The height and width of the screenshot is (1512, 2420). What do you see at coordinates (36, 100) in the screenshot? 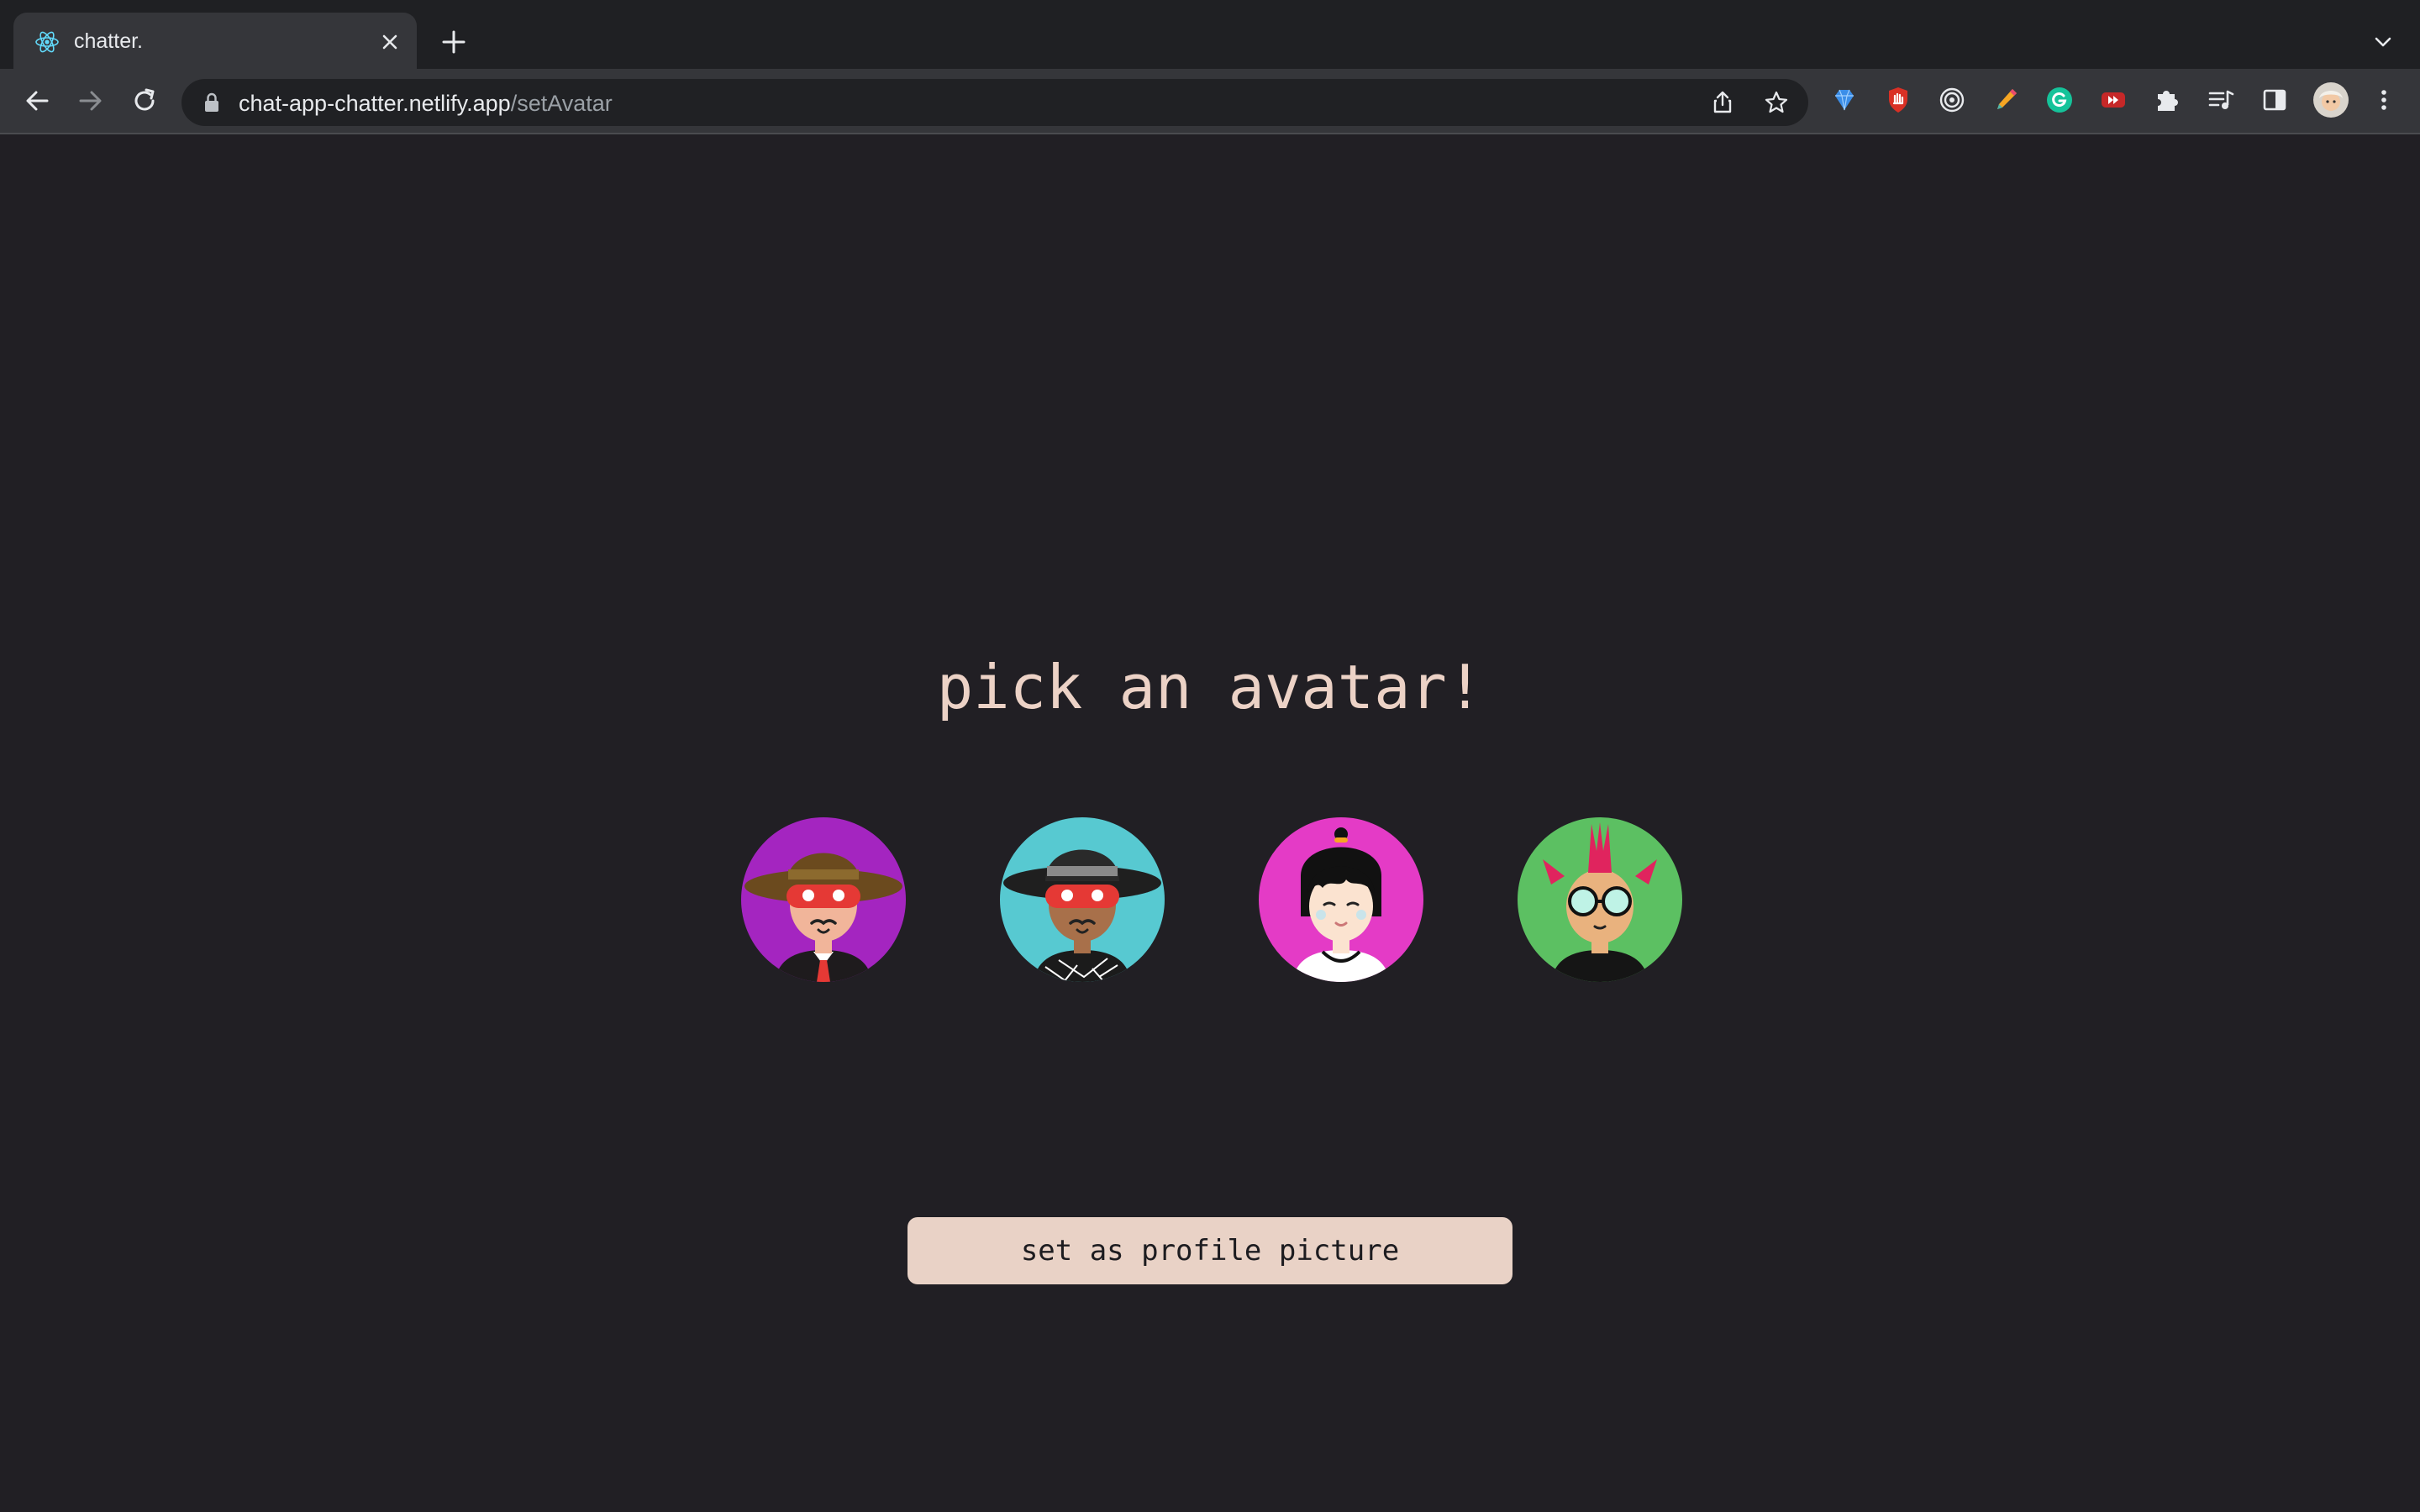
I see `back-arrow-icon` at bounding box center [36, 100].